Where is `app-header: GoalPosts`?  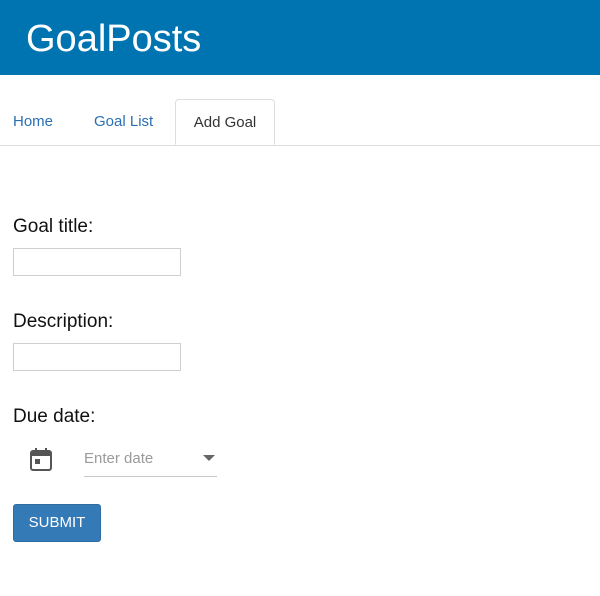 app-header: GoalPosts is located at coordinates (300, 37).